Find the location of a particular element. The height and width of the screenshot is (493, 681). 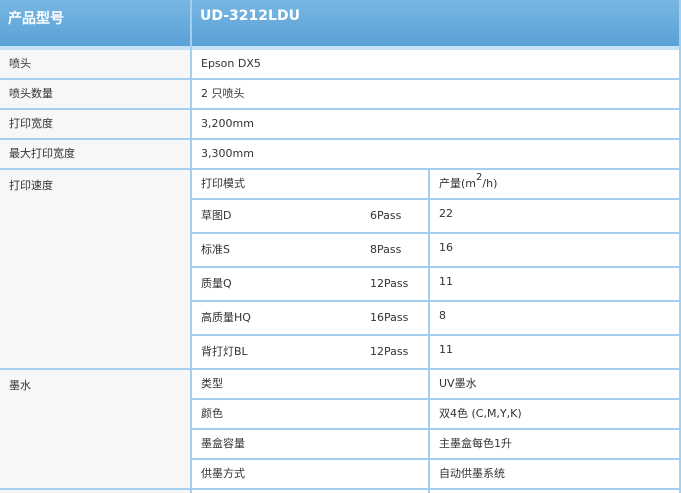

speed-mode-header: 打印模式 is located at coordinates (223, 183).